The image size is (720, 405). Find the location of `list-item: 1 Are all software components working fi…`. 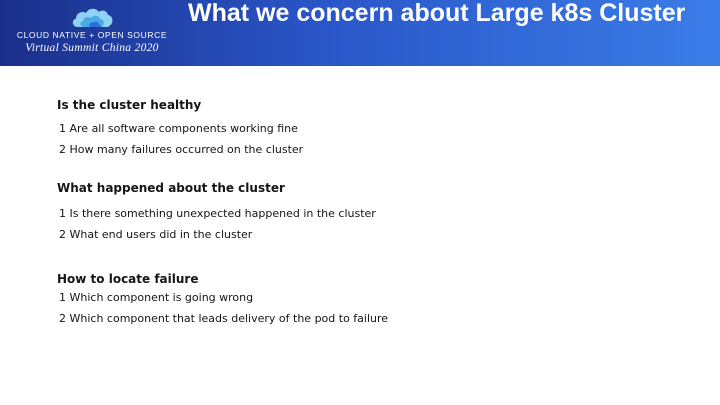

list-item: 1 Are all software components working fi… is located at coordinates (178, 128).